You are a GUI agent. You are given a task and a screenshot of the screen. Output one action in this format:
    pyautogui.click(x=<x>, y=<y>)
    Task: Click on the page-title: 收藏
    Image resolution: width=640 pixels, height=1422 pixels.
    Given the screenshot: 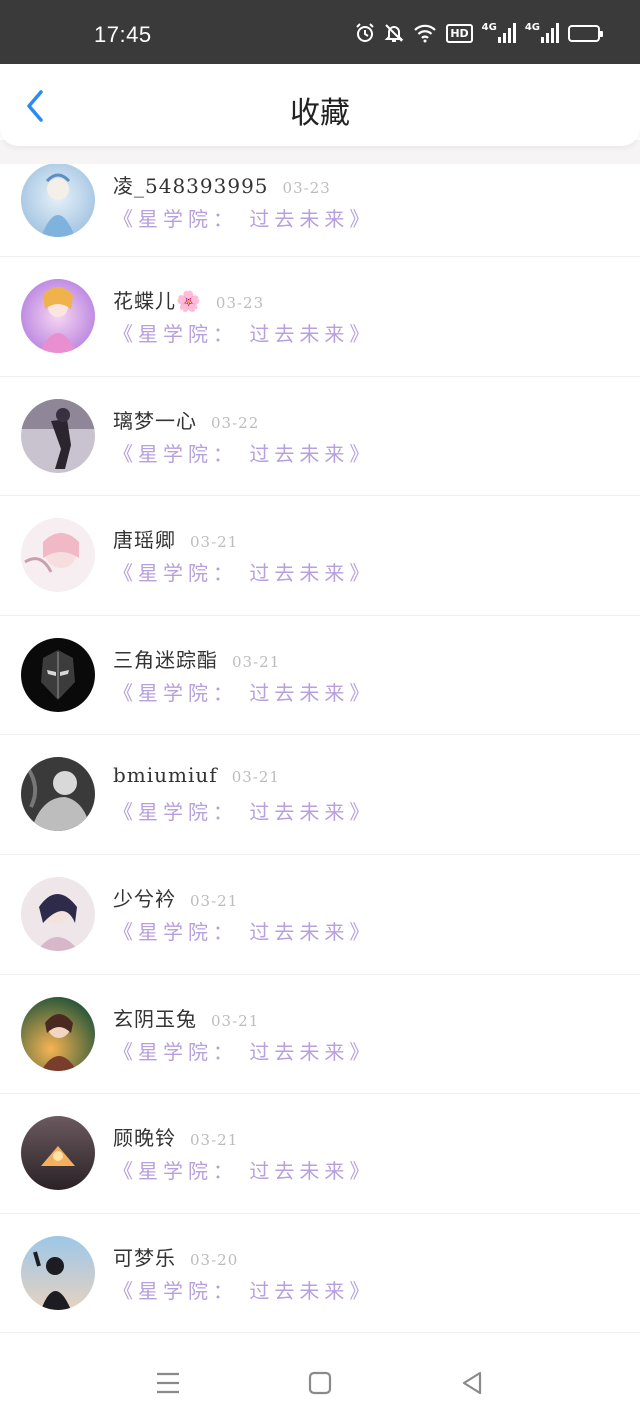 What is the action you would take?
    pyautogui.click(x=320, y=113)
    